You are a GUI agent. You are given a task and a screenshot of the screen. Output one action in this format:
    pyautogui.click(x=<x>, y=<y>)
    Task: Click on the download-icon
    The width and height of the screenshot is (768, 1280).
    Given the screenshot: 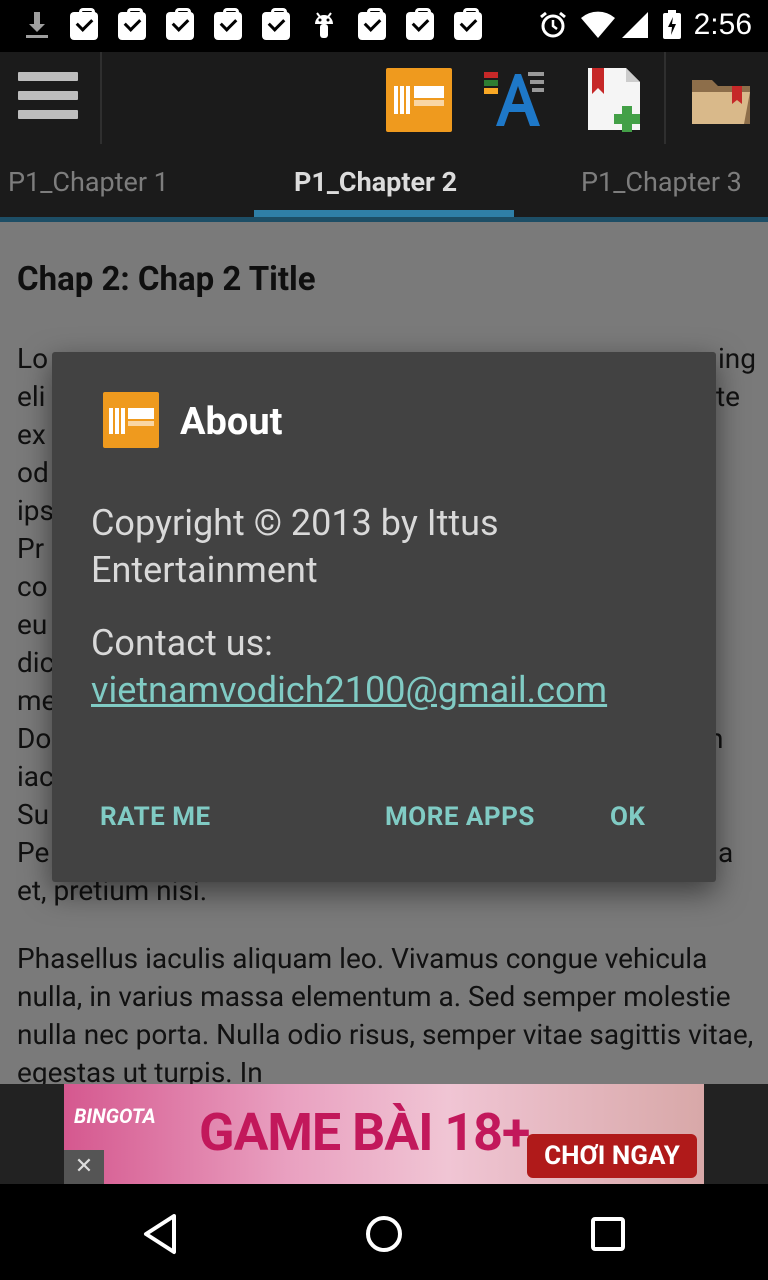 What is the action you would take?
    pyautogui.click(x=37, y=25)
    